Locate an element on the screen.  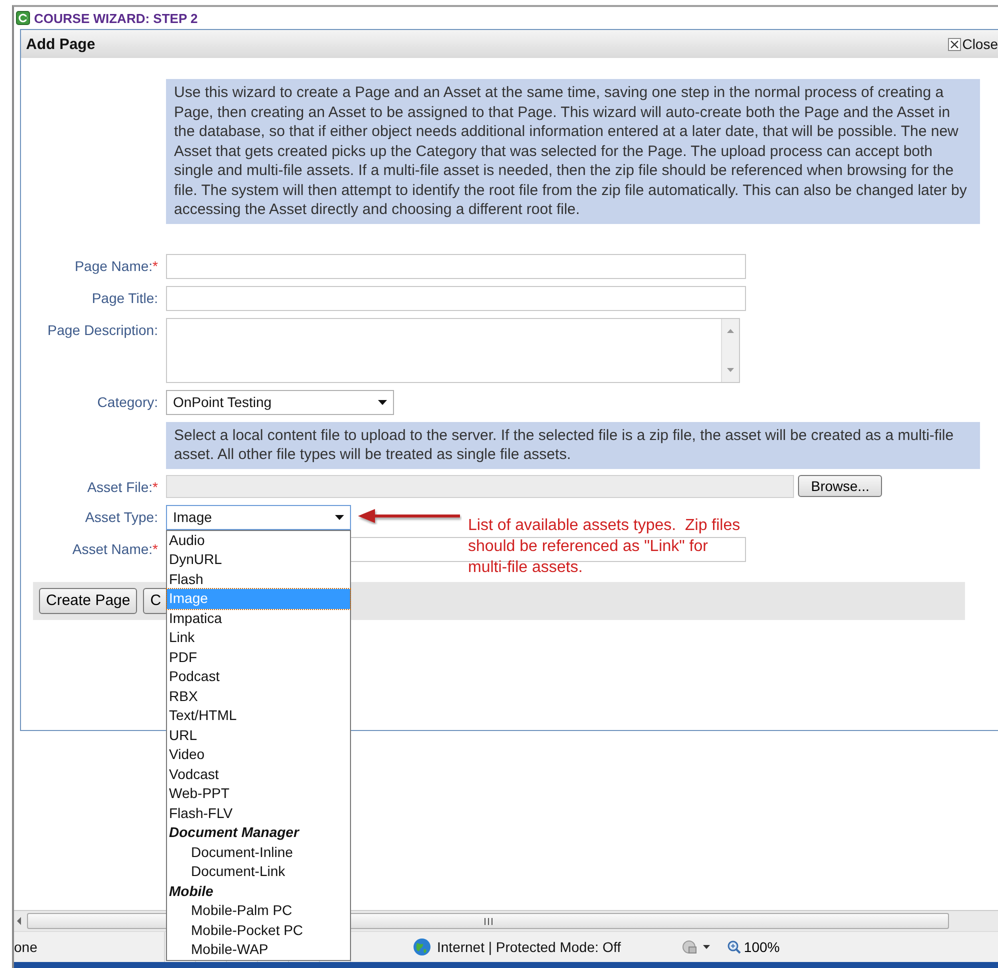
dropdown-option: Mobile-WAP is located at coordinates (258, 950).